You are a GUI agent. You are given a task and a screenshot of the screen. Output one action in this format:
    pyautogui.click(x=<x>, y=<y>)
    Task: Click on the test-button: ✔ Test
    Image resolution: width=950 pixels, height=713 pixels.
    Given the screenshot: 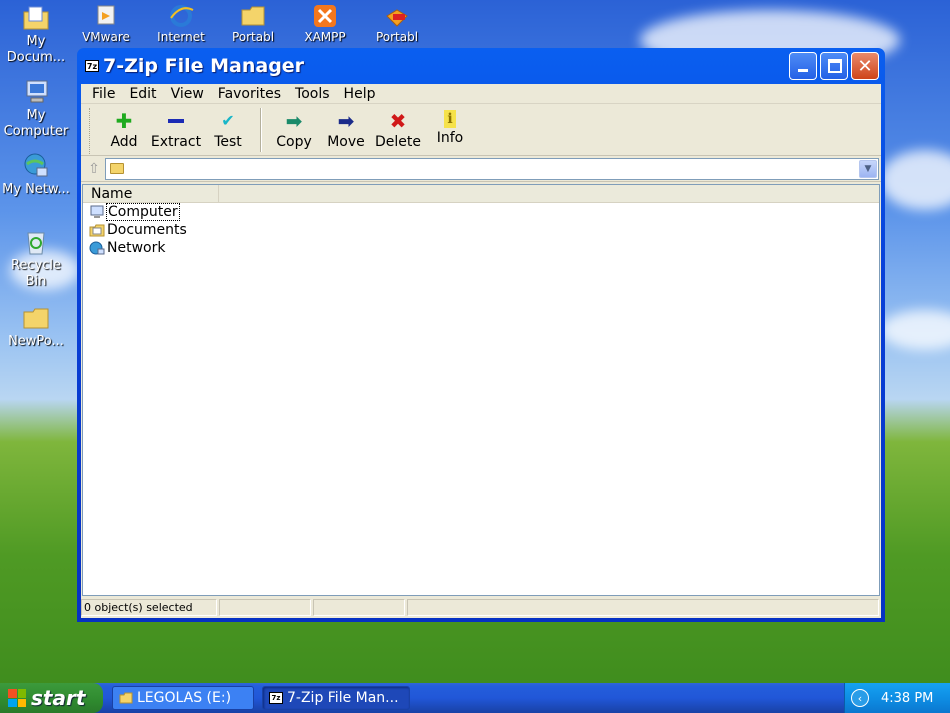 What is the action you would take?
    pyautogui.click(x=228, y=128)
    